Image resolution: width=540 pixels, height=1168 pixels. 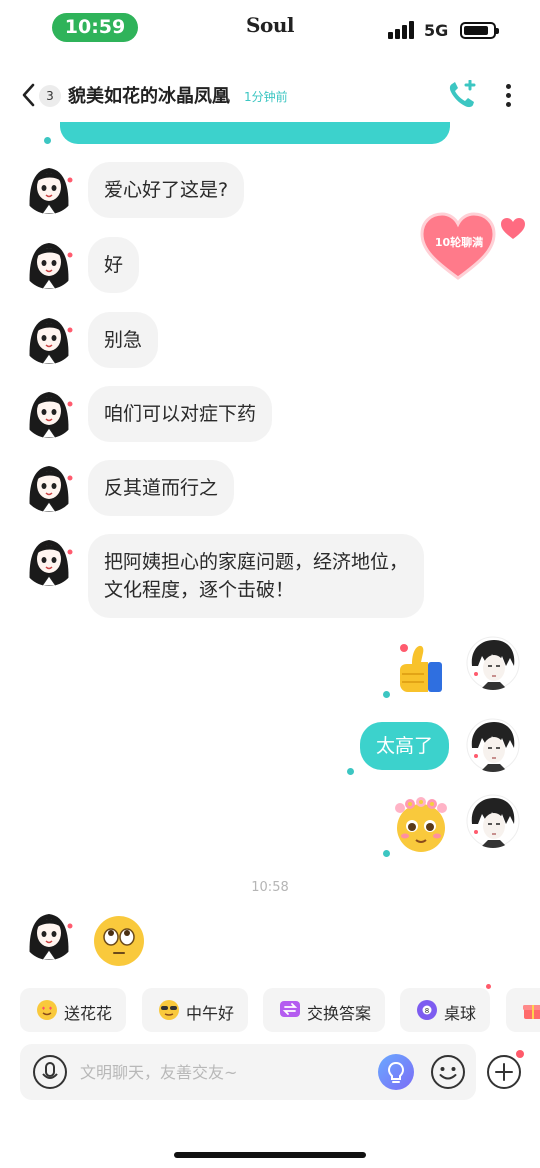 I want to click on flower-crown-emoji-icon, so click(x=421, y=825).